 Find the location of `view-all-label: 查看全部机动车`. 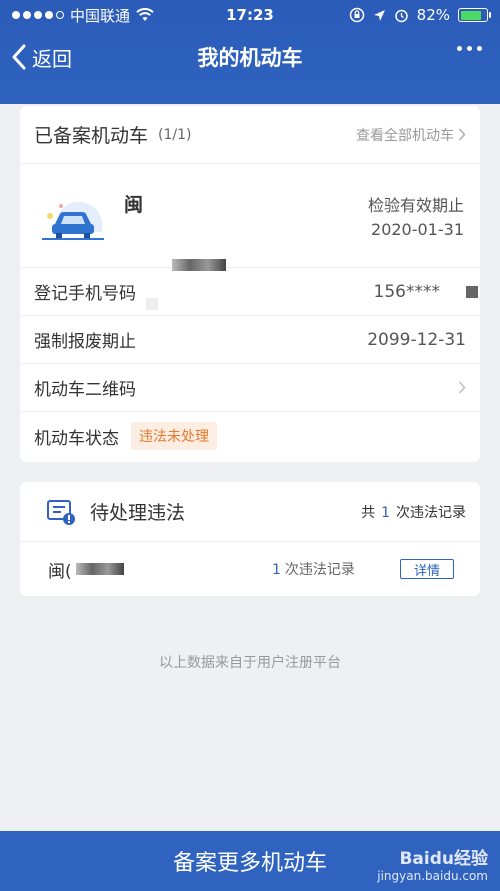

view-all-label: 查看全部机动车 is located at coordinates (405, 135).